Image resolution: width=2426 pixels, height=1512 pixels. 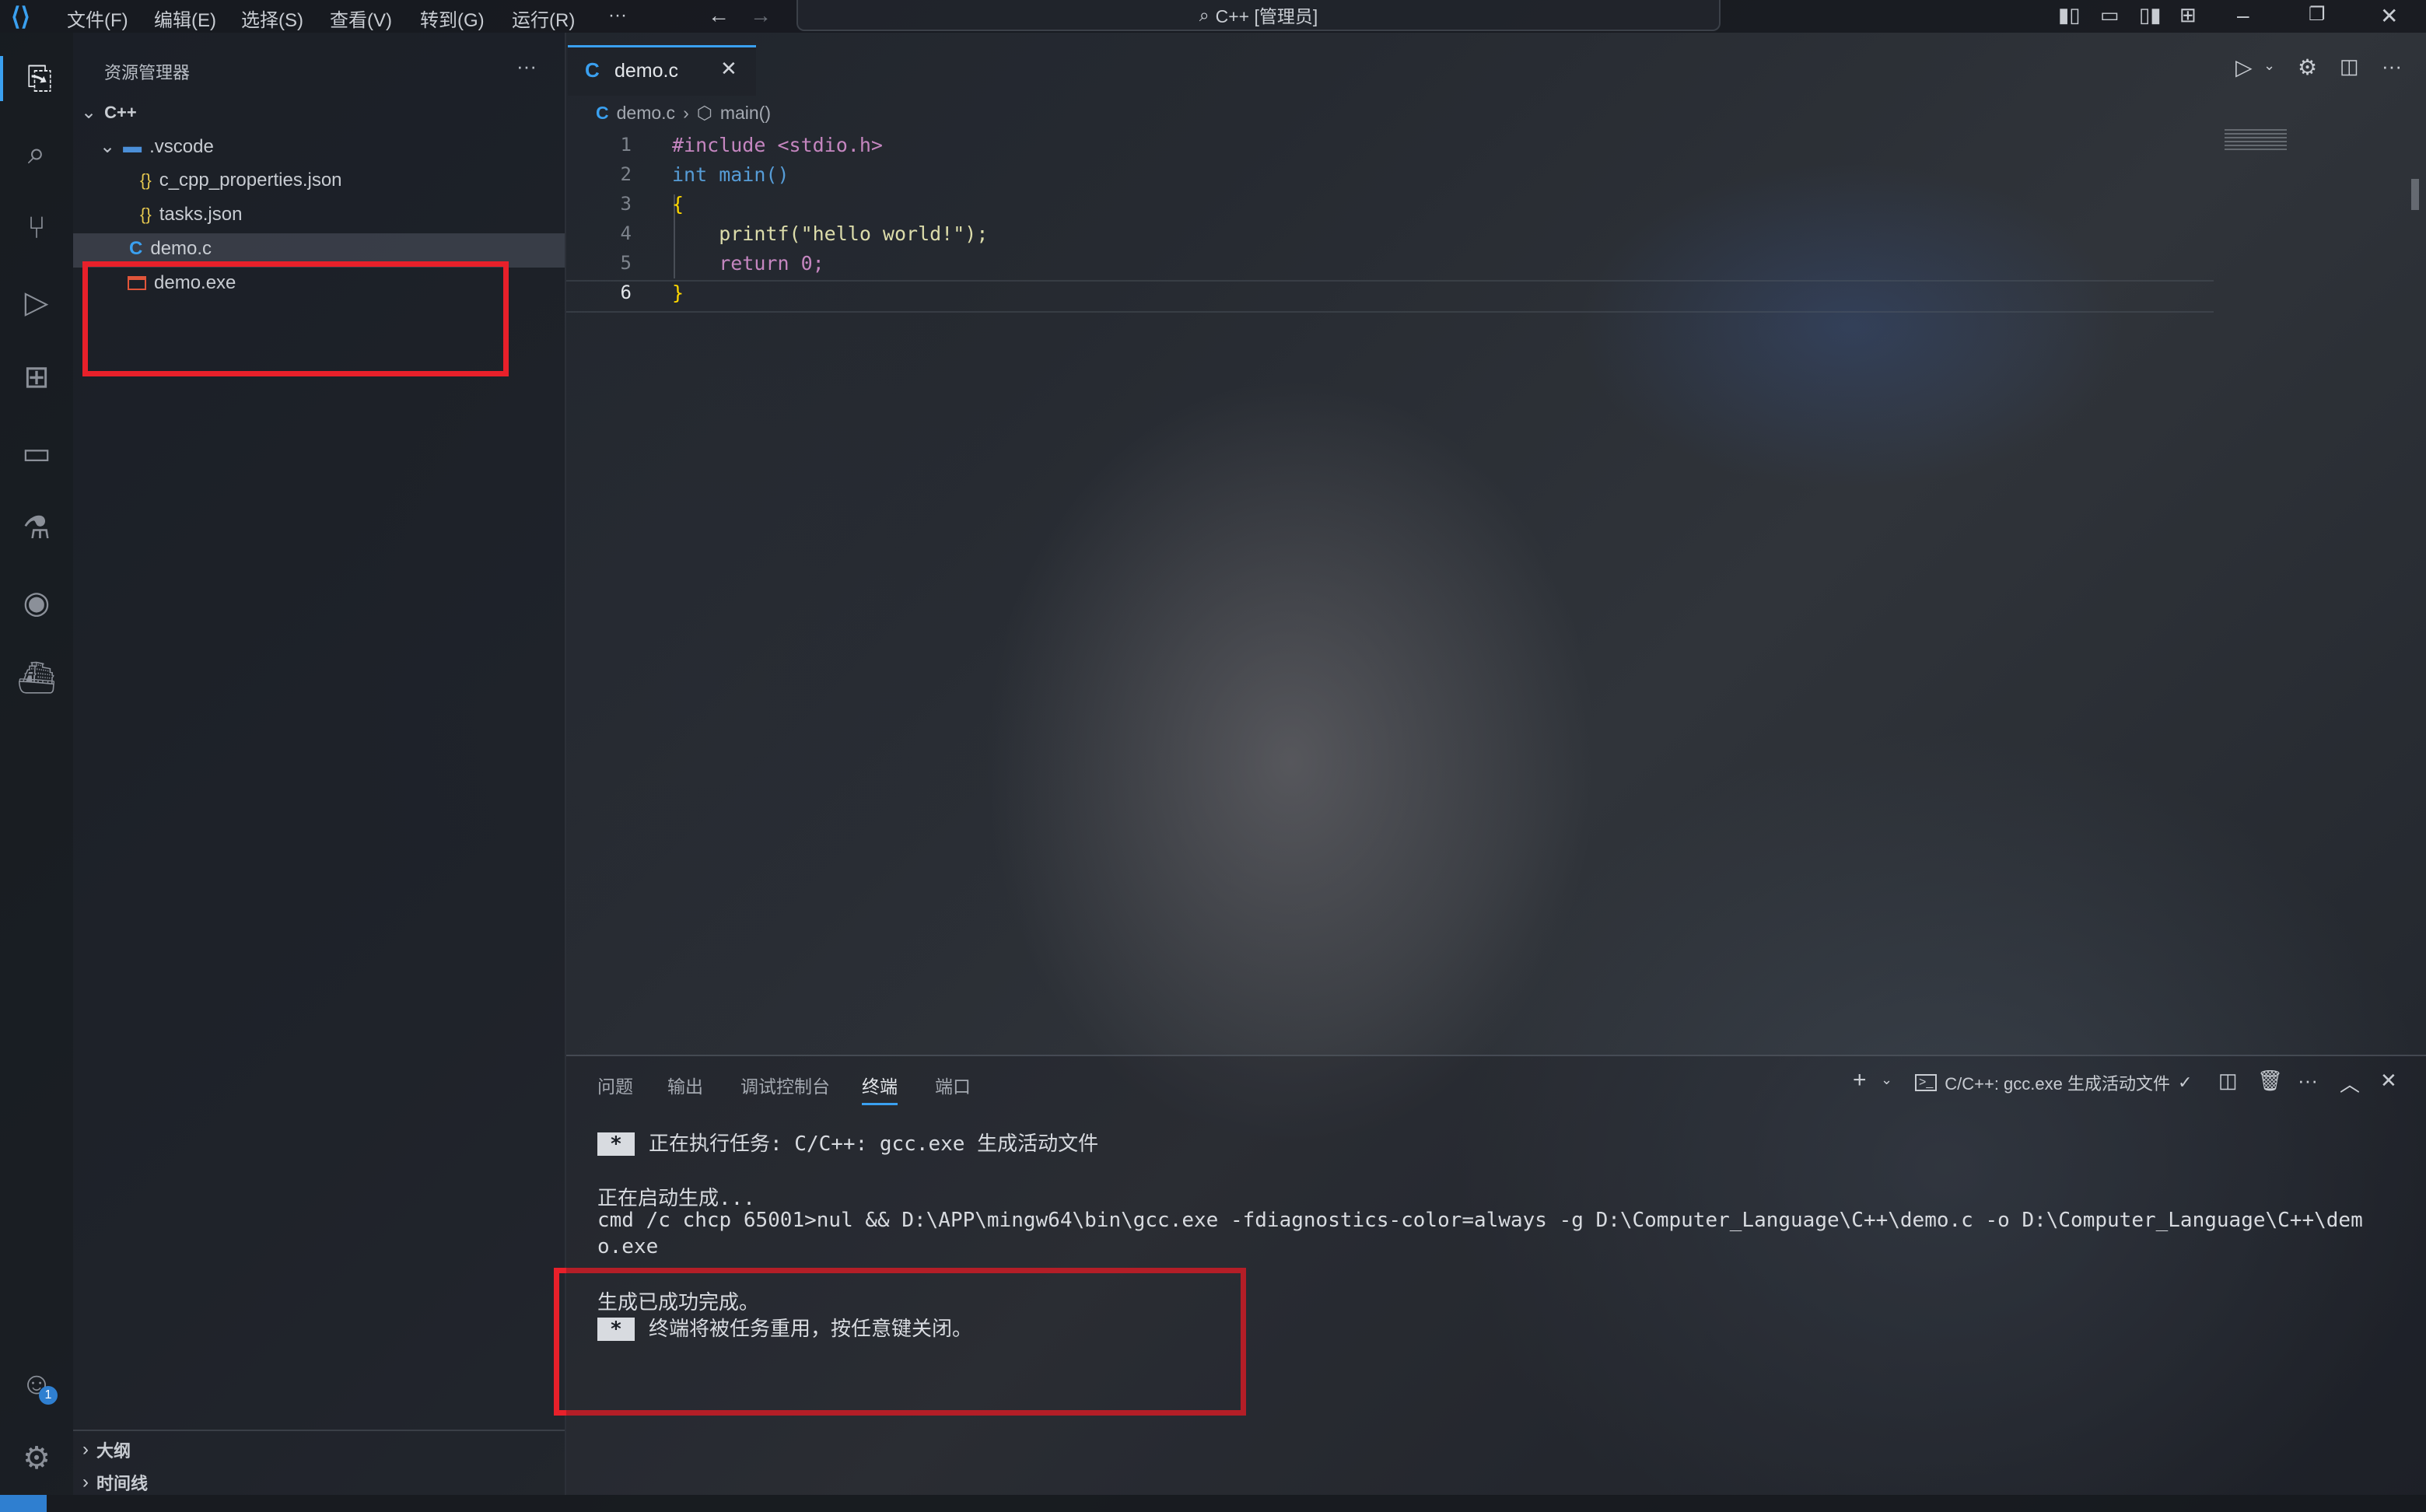 I want to click on minimize-icon: –, so click(x=2243, y=16).